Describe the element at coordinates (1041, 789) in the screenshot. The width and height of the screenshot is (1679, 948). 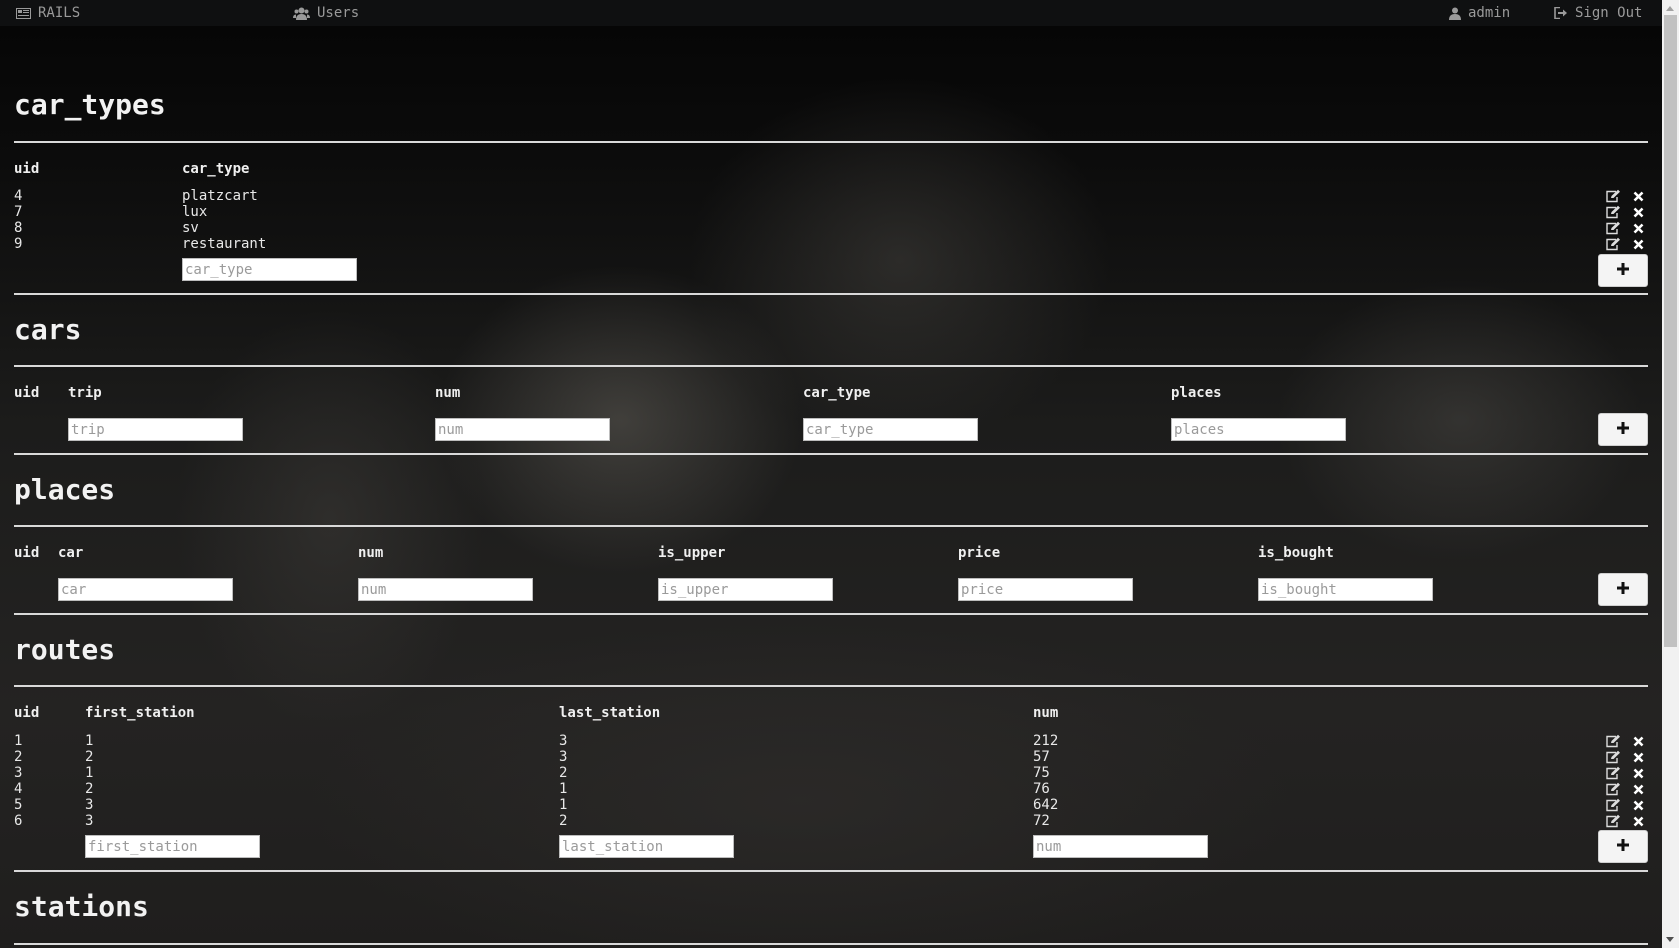
I see `cell-num: 76` at that location.